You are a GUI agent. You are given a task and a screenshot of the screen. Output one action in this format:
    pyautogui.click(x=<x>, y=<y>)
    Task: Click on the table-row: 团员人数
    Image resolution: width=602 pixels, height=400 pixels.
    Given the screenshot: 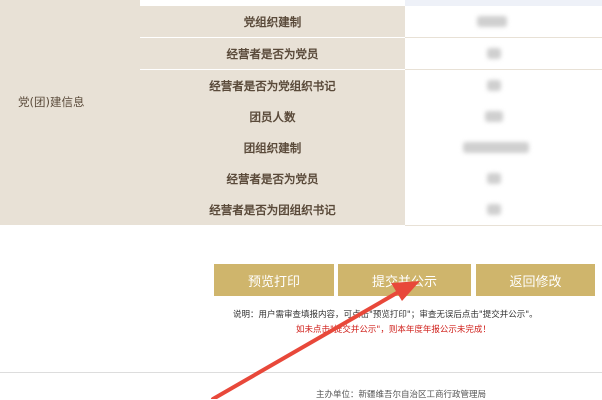 What is the action you would take?
    pyautogui.click(x=371, y=117)
    